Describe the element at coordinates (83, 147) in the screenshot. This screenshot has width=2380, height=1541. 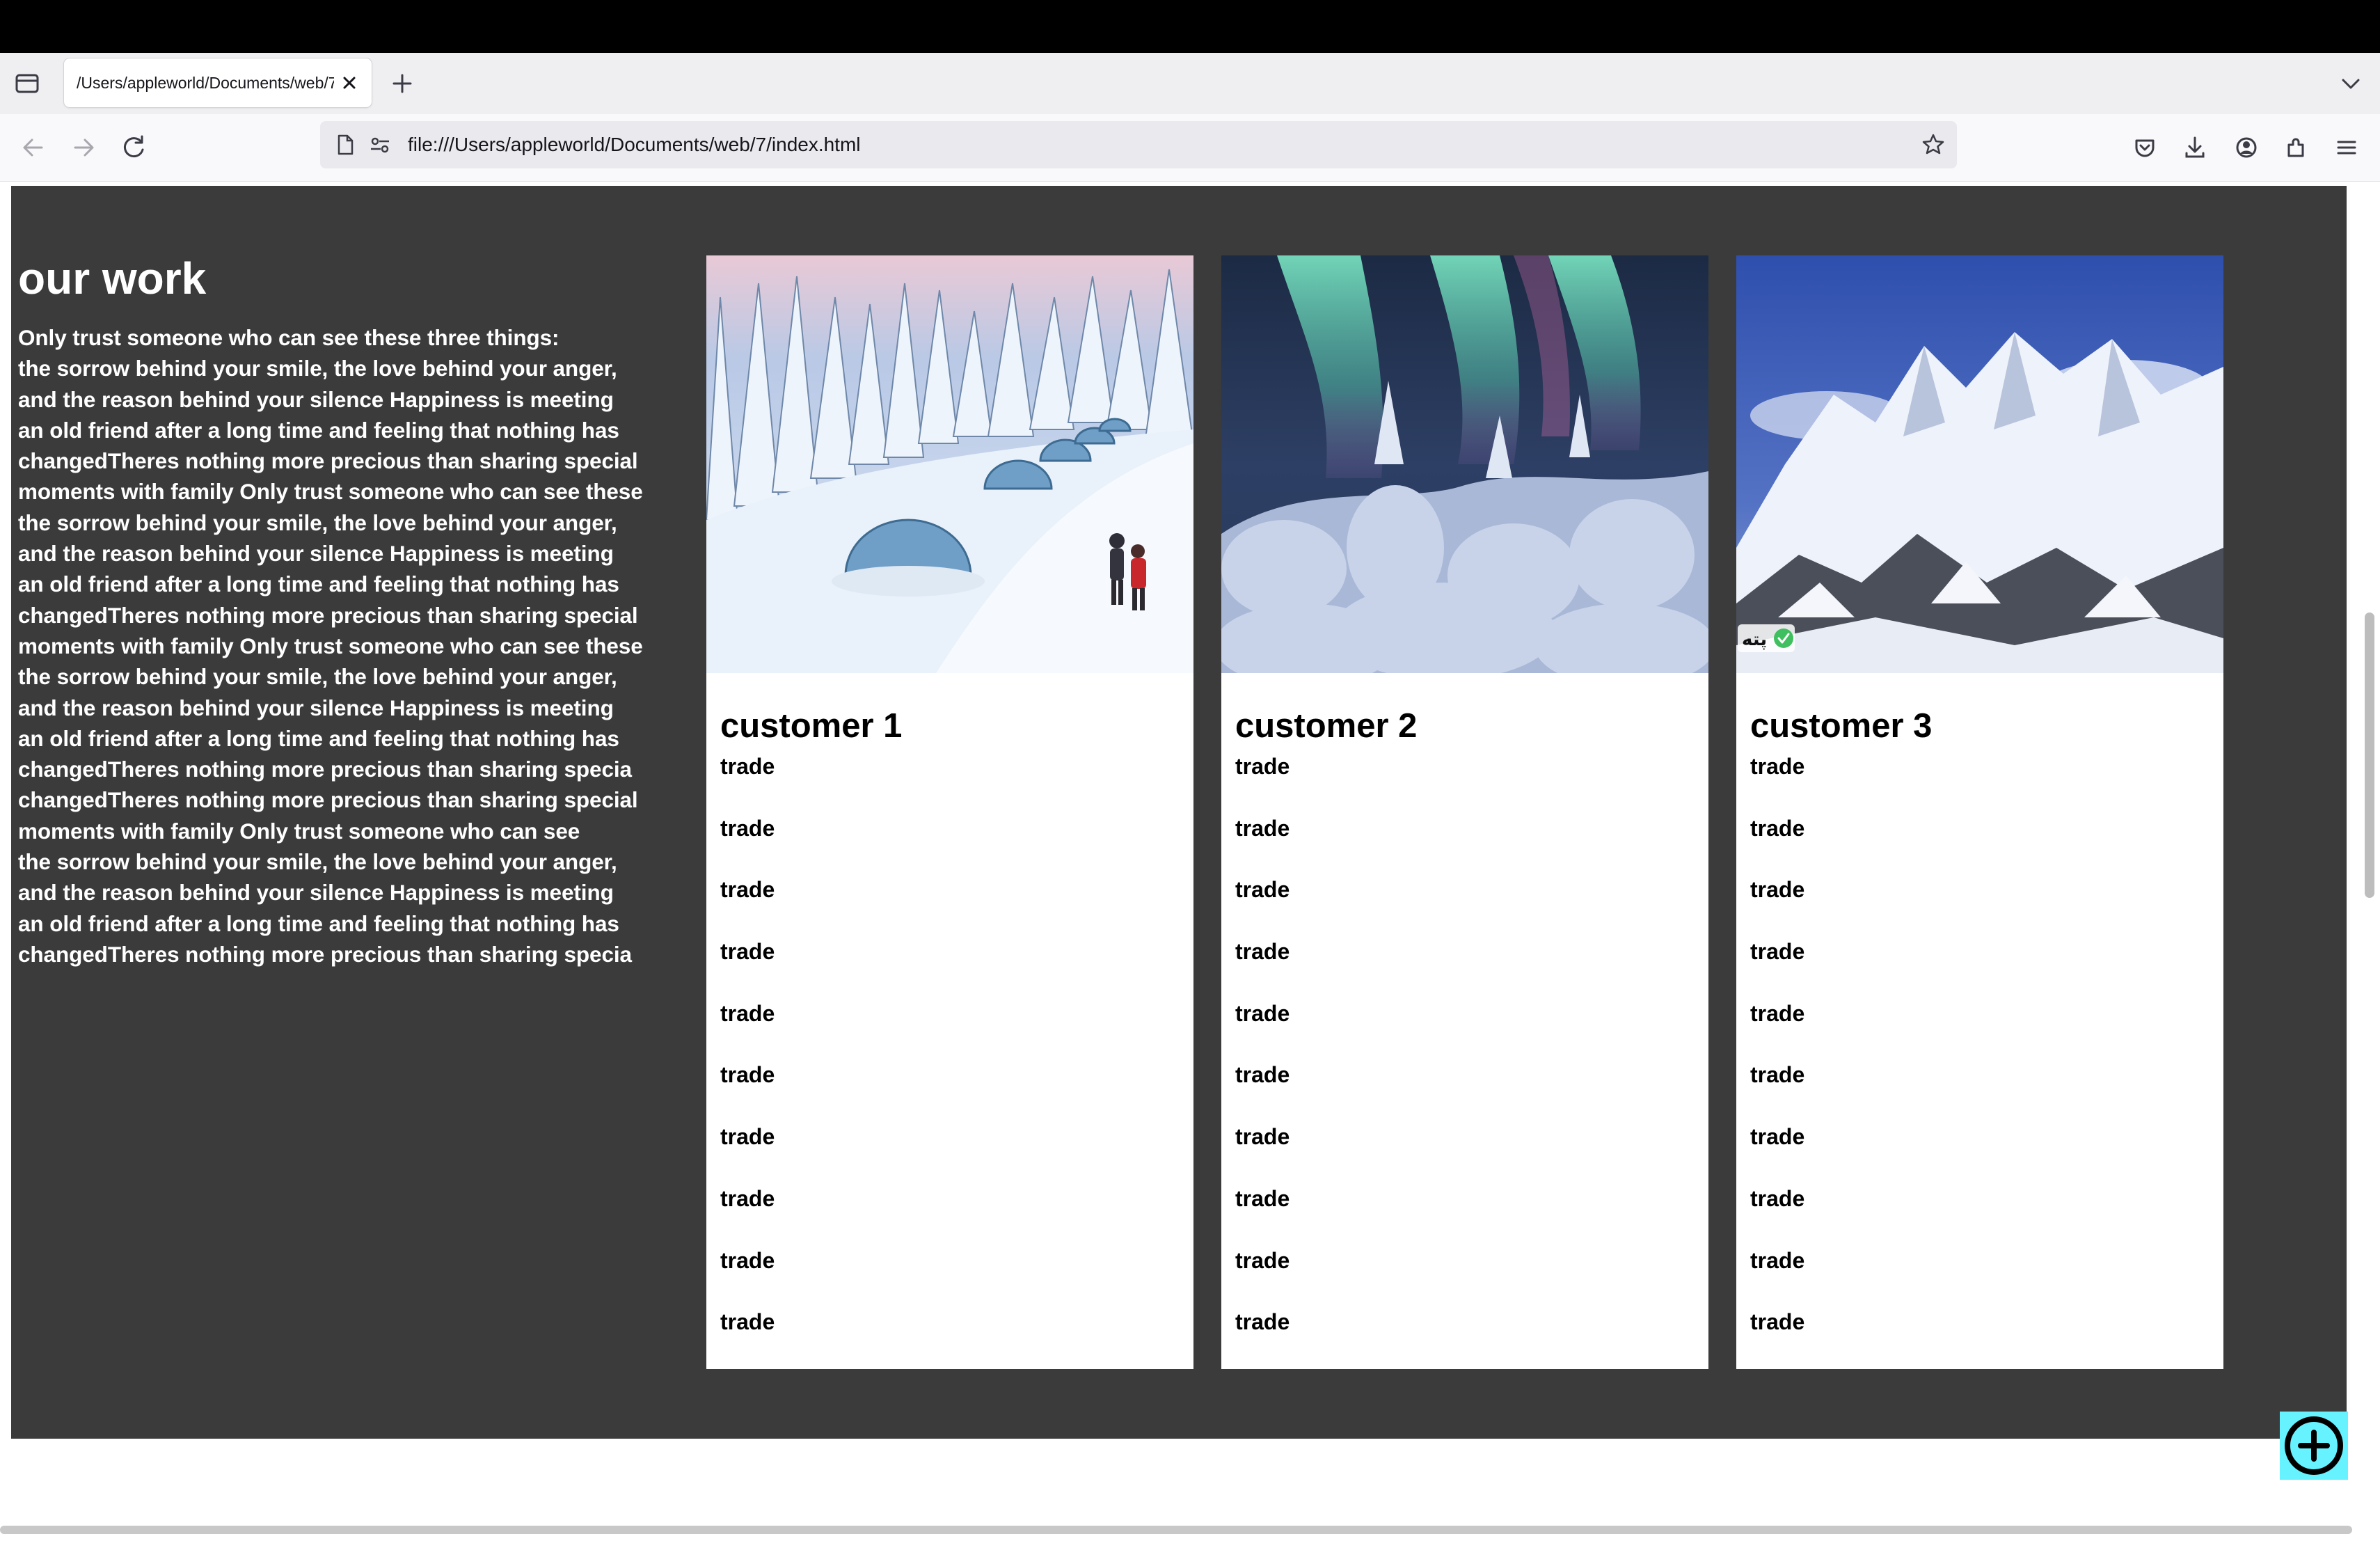
I see `forward-arrow-icon` at that location.